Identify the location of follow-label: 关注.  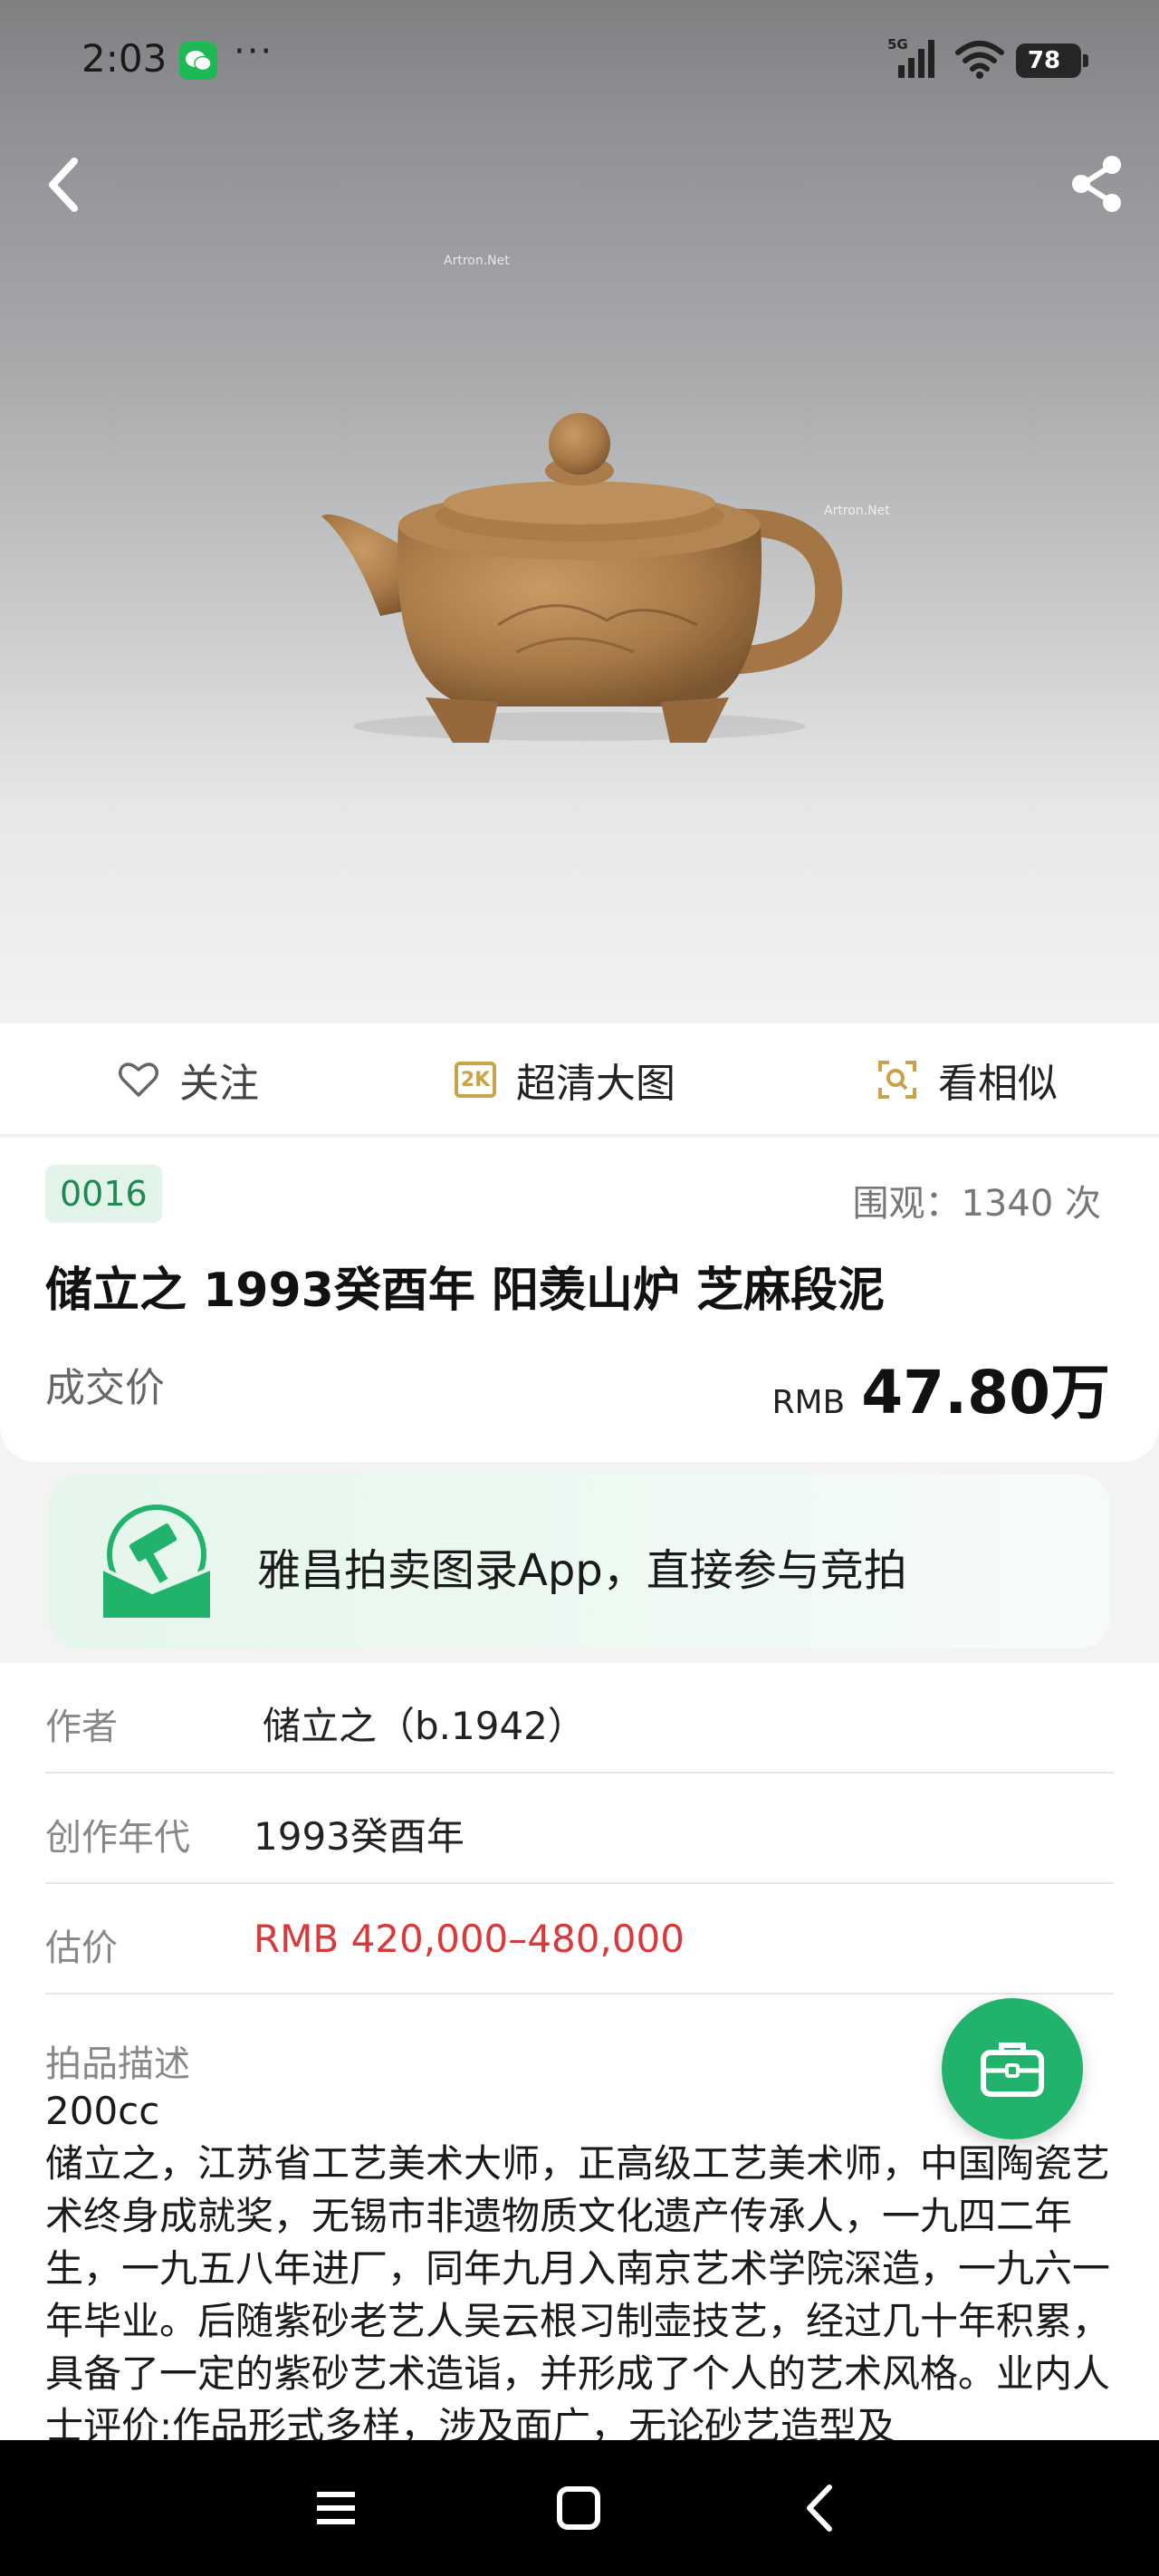
(219, 1084).